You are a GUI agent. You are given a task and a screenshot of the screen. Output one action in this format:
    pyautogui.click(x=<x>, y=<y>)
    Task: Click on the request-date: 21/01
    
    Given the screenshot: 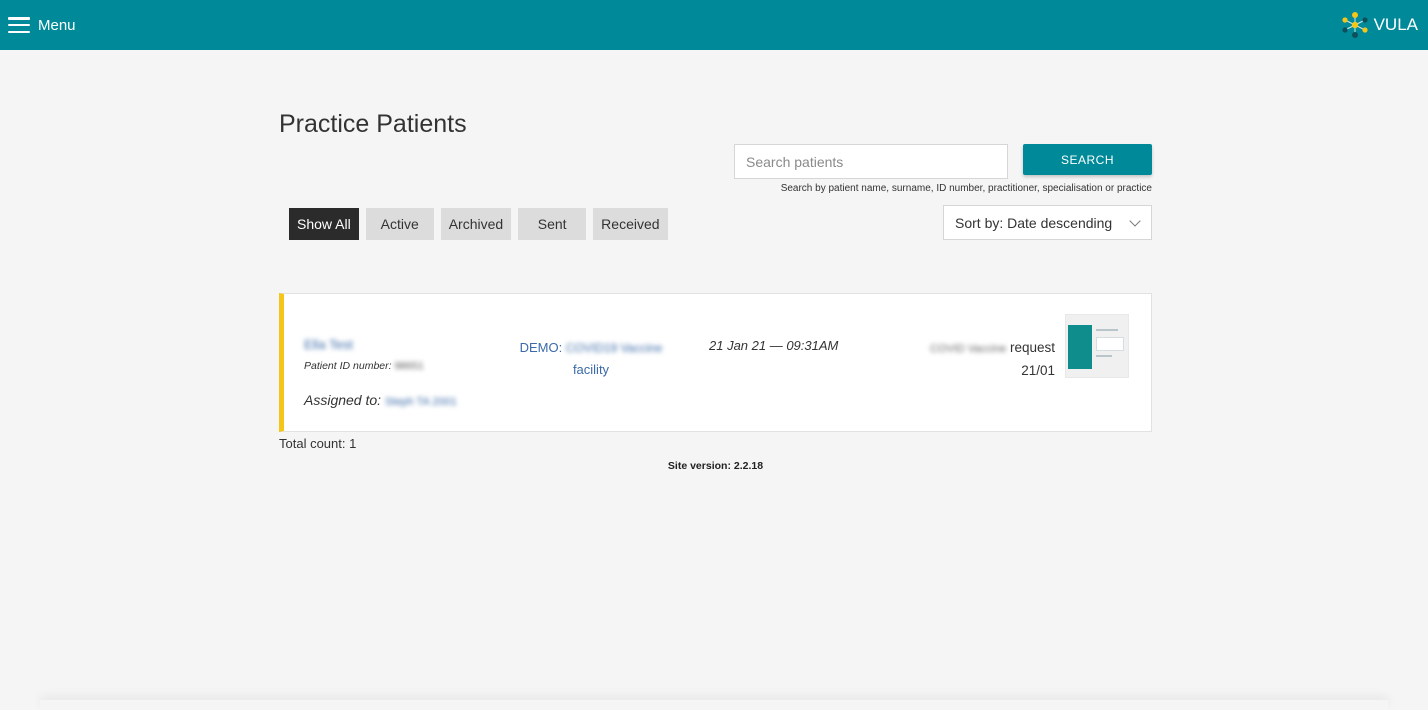 What is the action you would take?
    pyautogui.click(x=1038, y=370)
    